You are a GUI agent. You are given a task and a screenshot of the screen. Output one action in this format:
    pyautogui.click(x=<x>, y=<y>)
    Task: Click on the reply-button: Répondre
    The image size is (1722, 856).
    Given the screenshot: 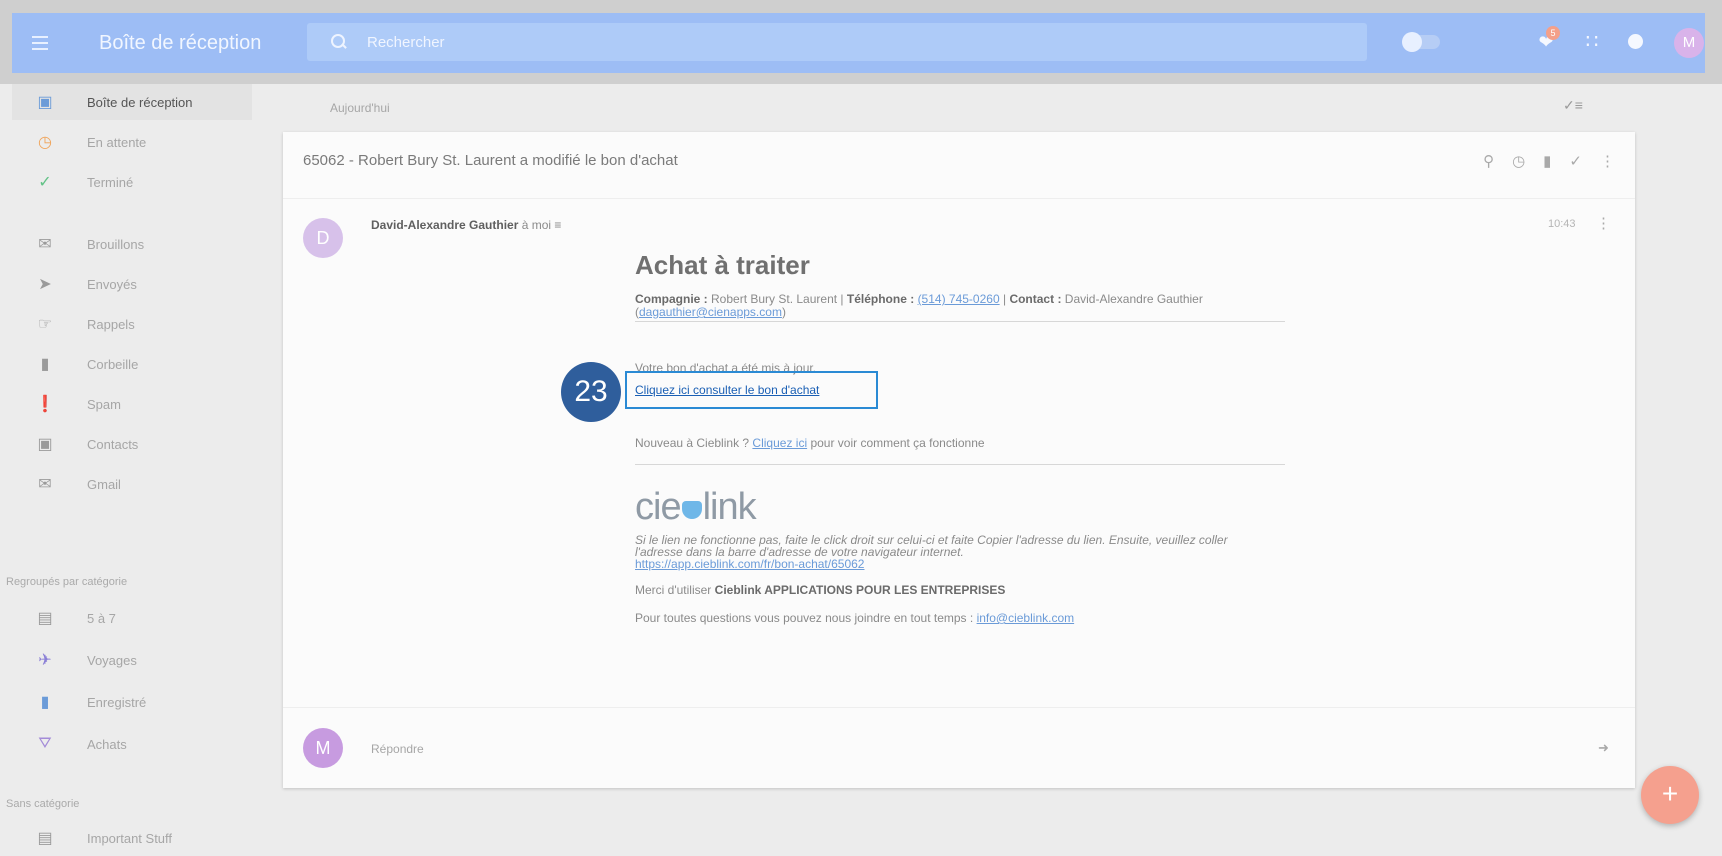 What is the action you would take?
    pyautogui.click(x=397, y=749)
    